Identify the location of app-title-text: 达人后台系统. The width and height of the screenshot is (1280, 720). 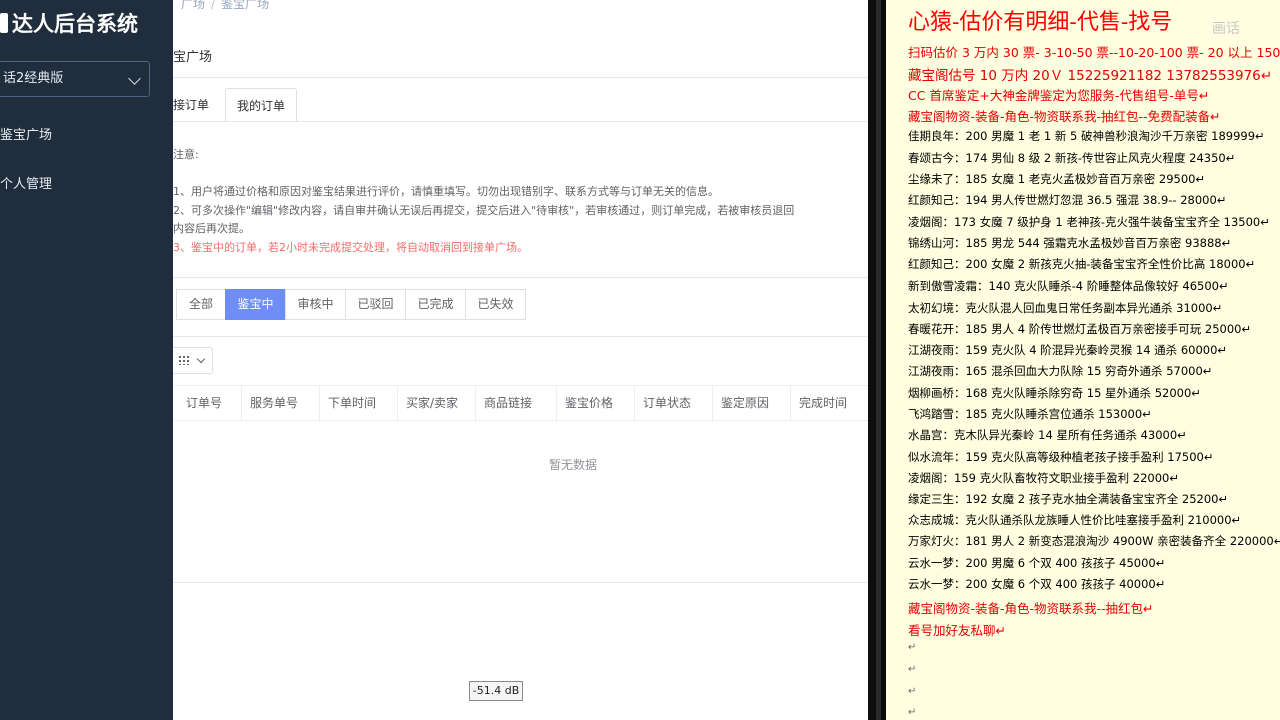
(75, 24).